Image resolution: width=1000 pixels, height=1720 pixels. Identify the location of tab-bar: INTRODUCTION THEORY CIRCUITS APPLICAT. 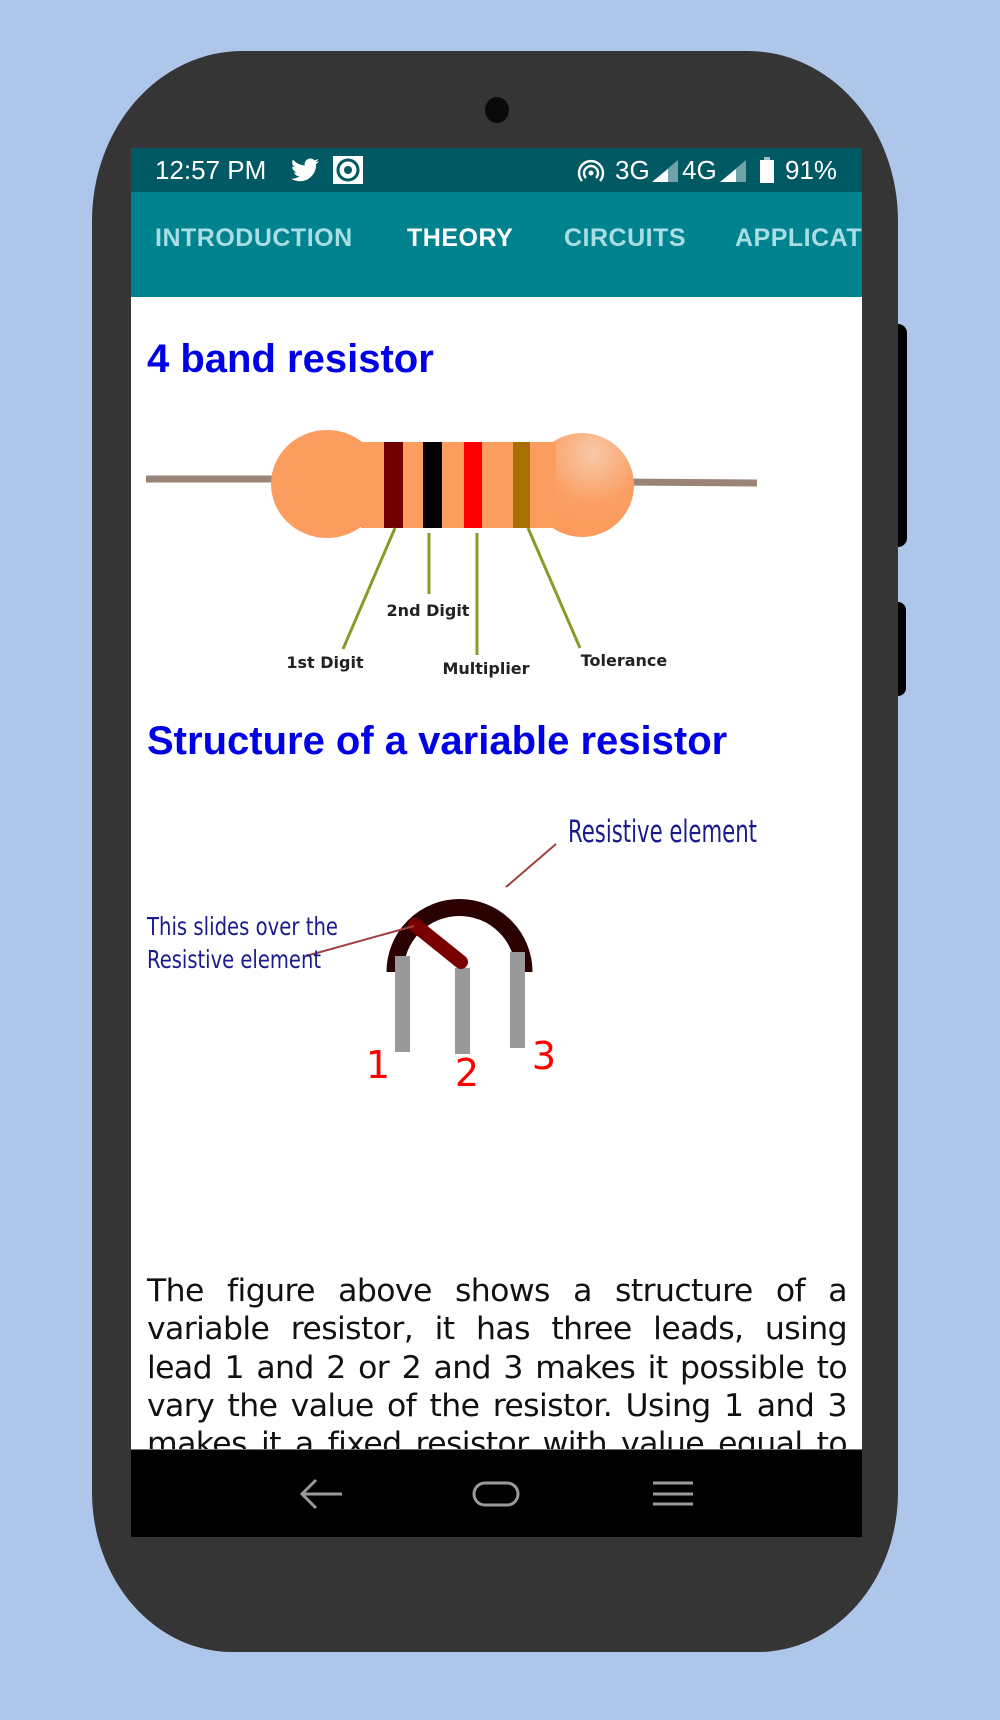
(496, 266).